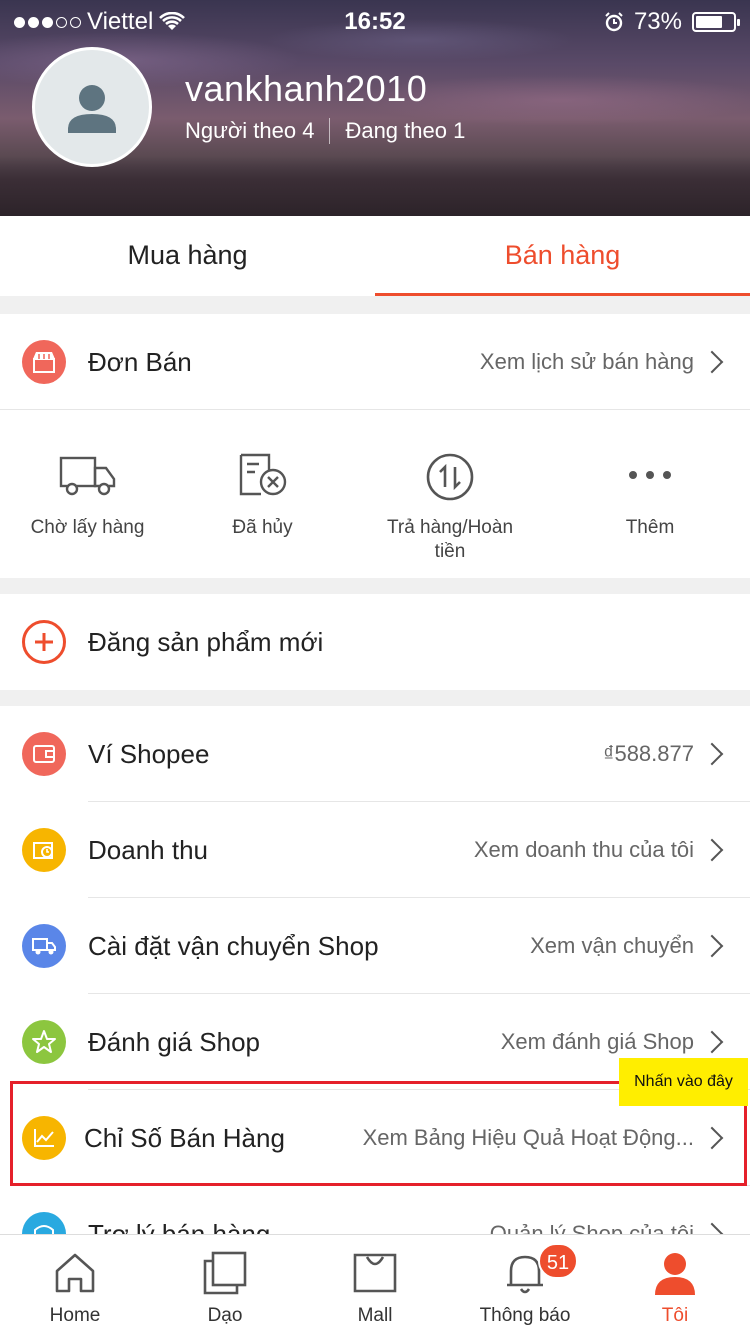 The height and width of the screenshot is (1334, 750). I want to click on menu-item-title: Cài đặt vận chuyển Shop, so click(233, 945).